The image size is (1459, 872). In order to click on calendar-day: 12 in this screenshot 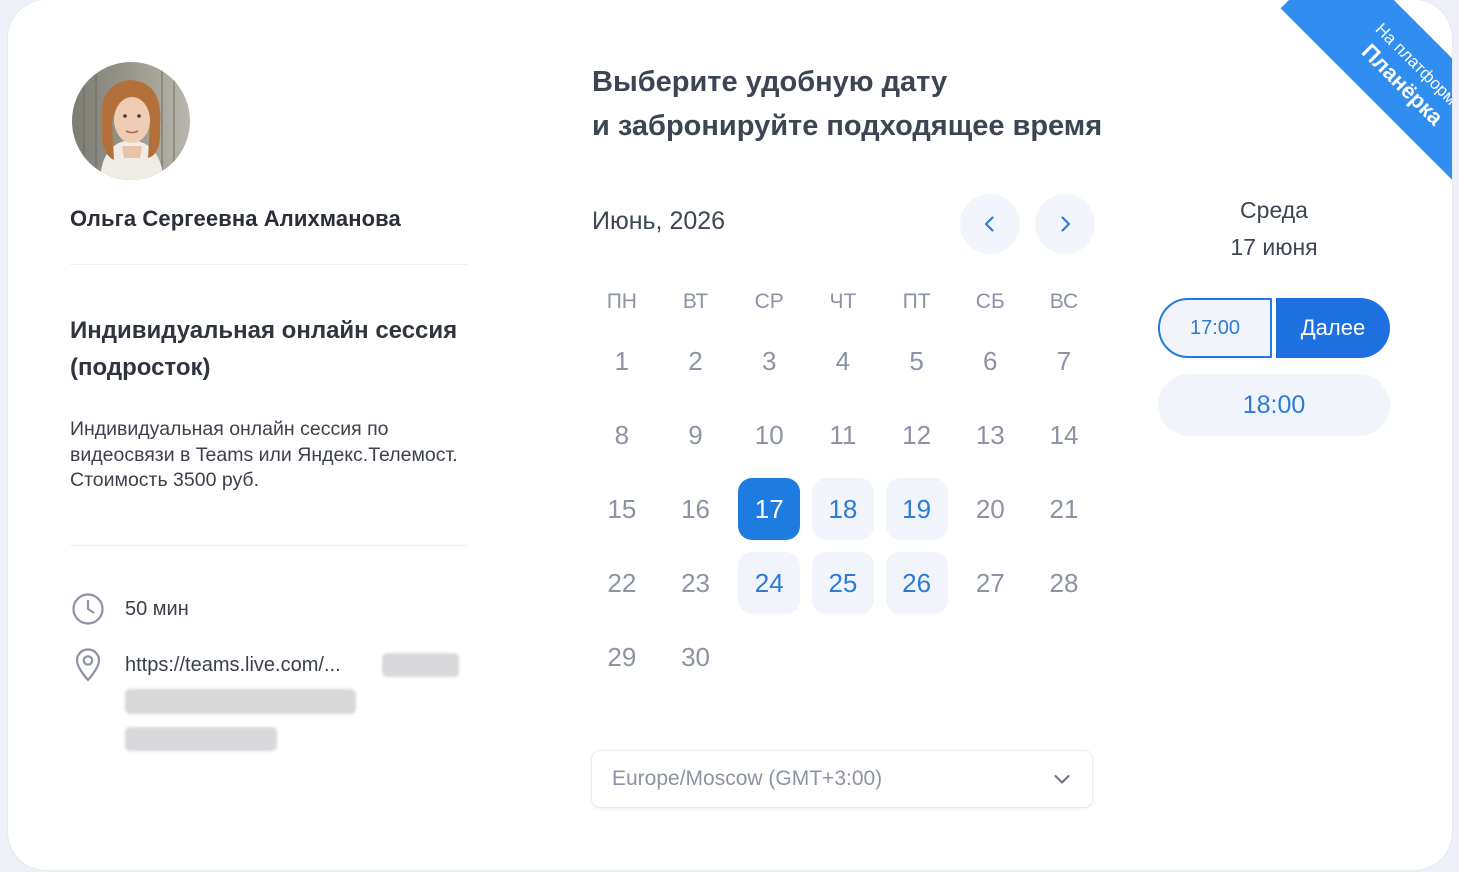, I will do `click(917, 435)`.